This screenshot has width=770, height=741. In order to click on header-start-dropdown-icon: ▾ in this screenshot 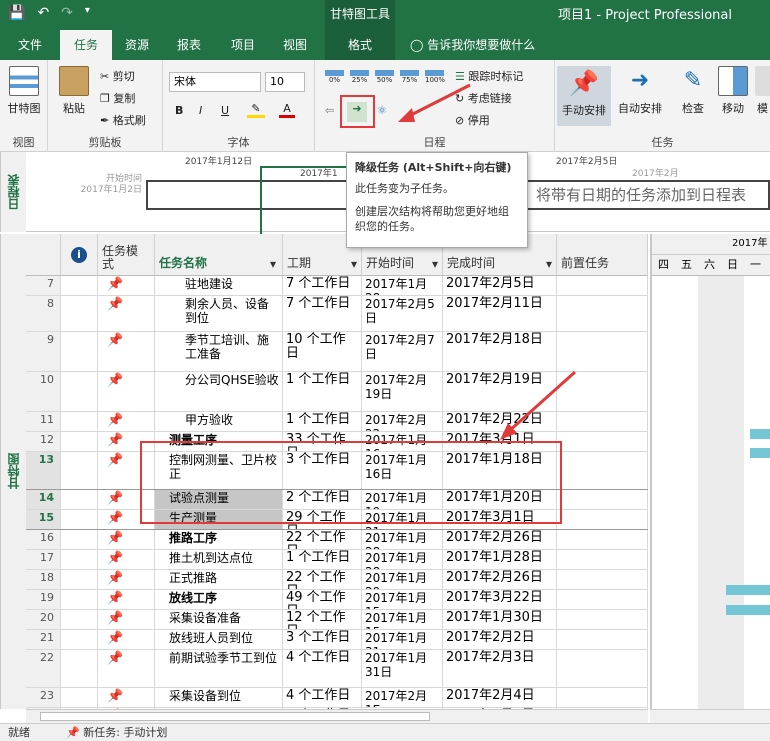, I will do `click(435, 264)`.